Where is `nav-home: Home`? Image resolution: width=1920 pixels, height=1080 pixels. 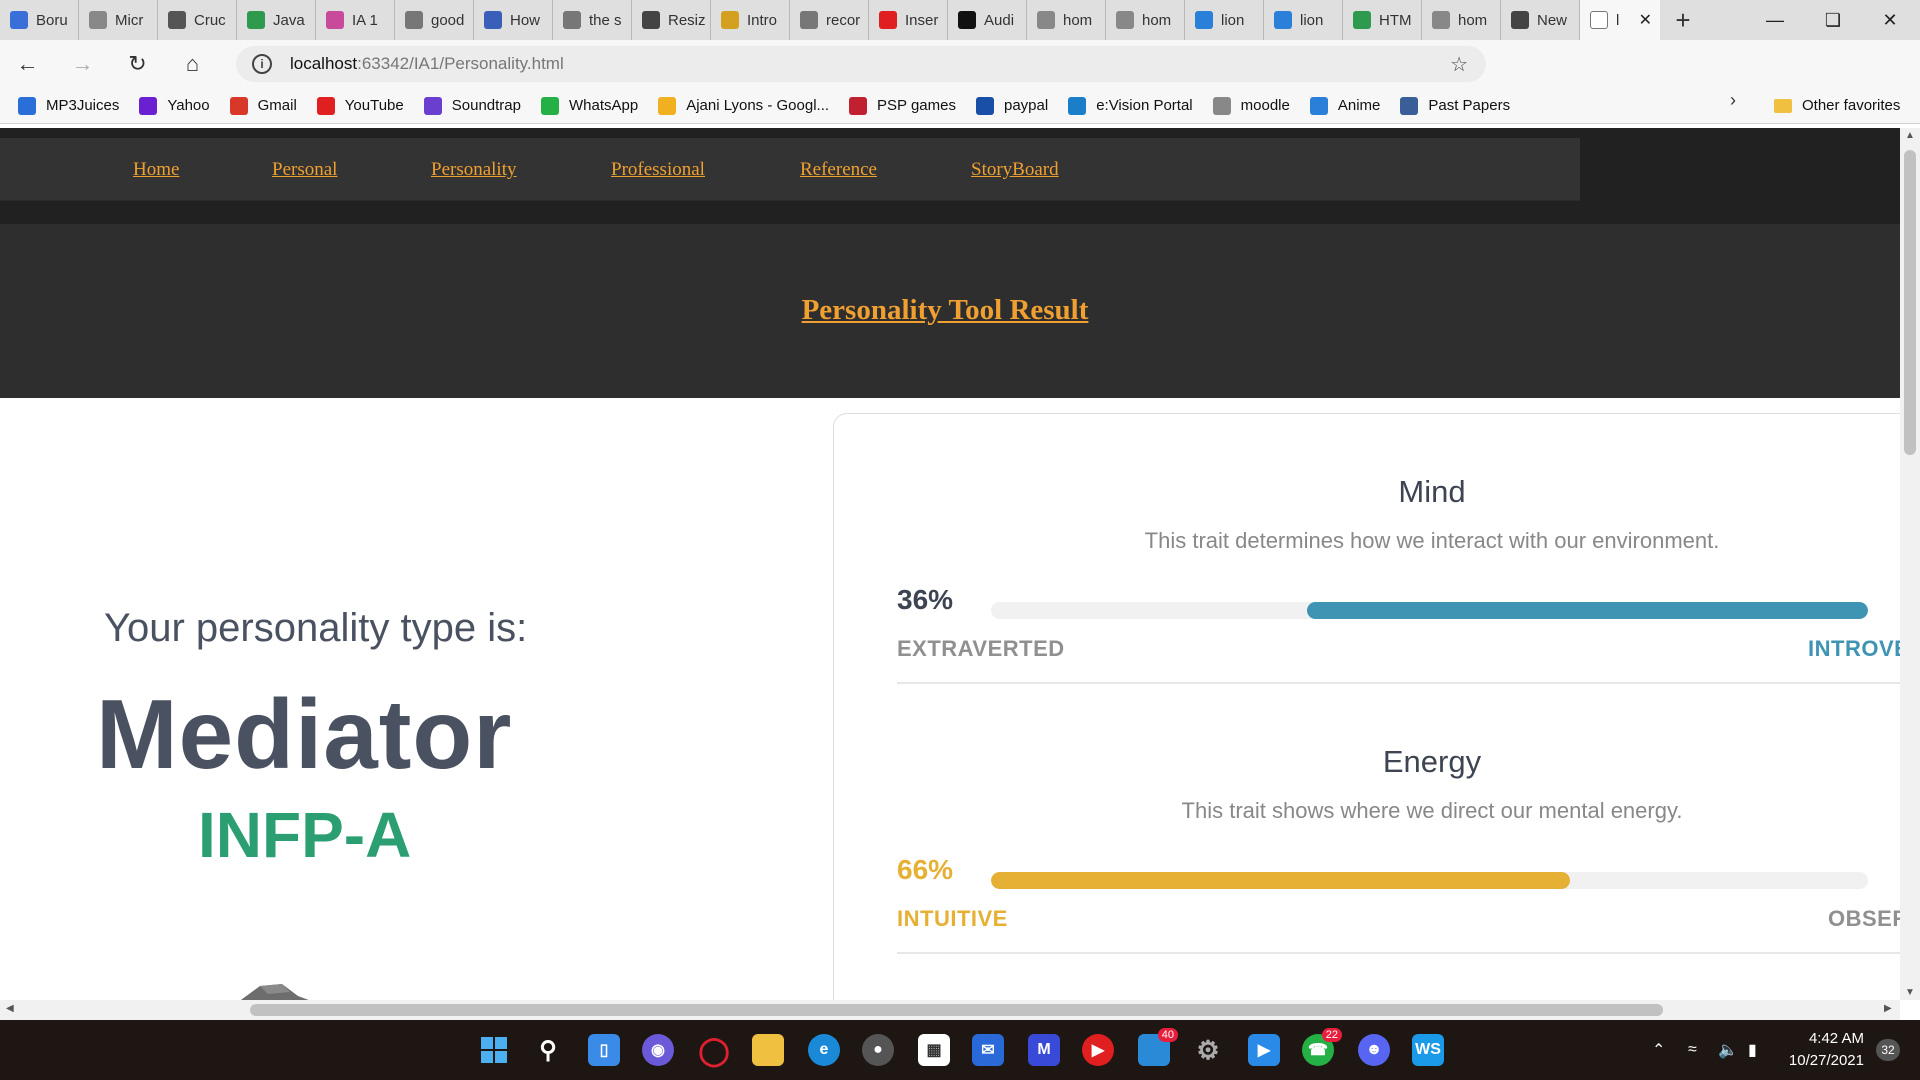 nav-home: Home is located at coordinates (156, 170).